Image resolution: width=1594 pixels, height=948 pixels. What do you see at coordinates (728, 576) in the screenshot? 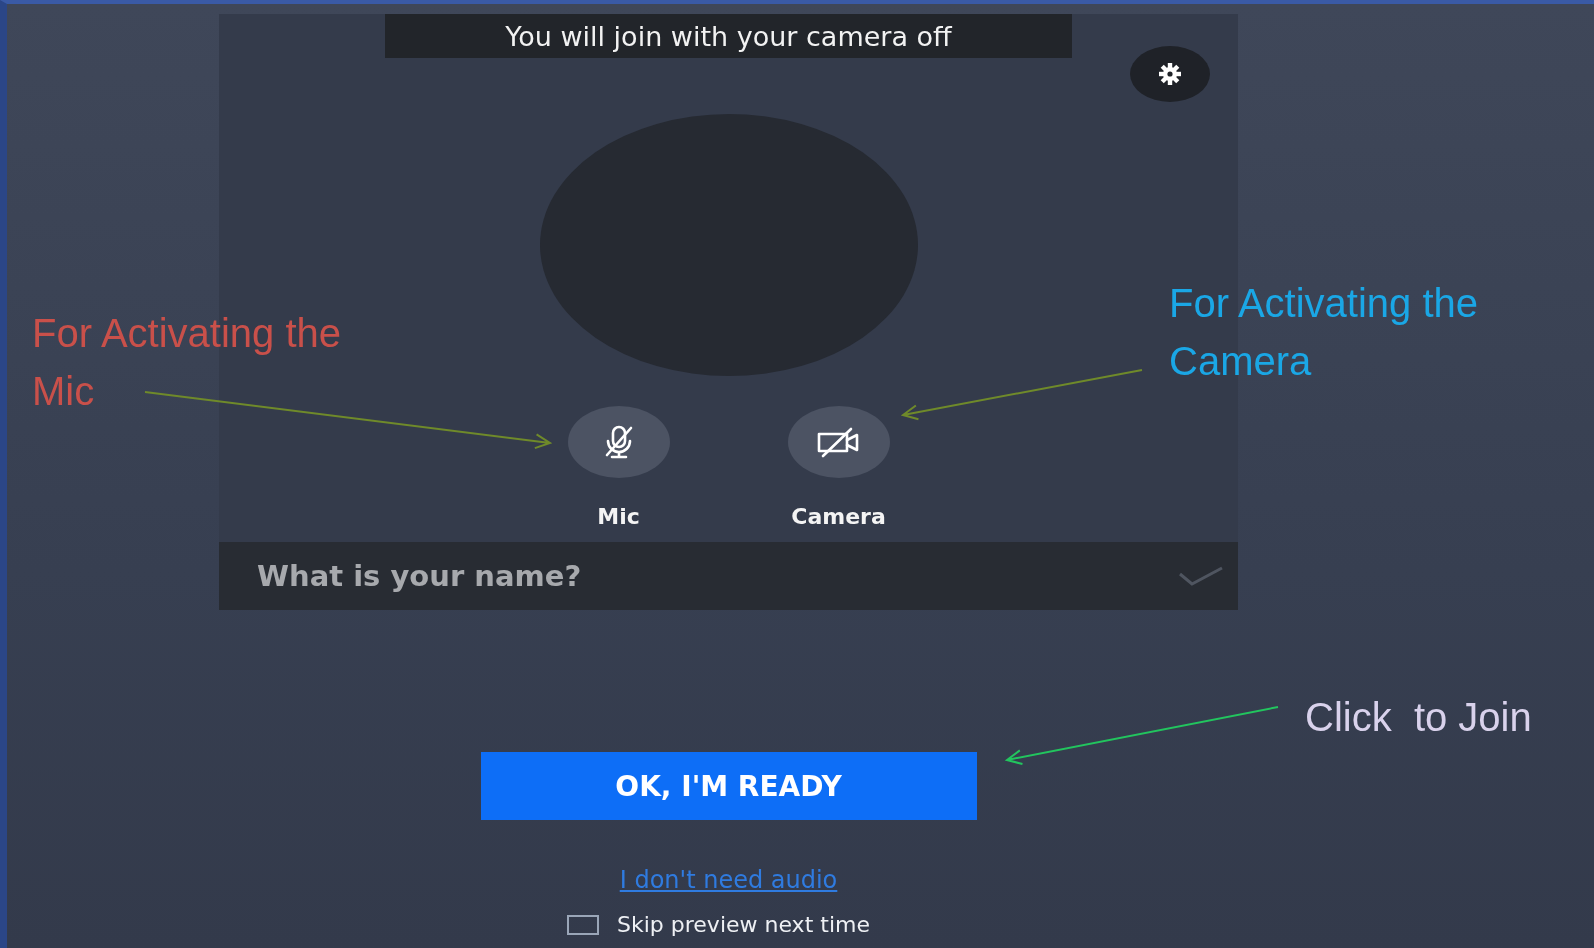
I see `name-field: What is your name?` at bounding box center [728, 576].